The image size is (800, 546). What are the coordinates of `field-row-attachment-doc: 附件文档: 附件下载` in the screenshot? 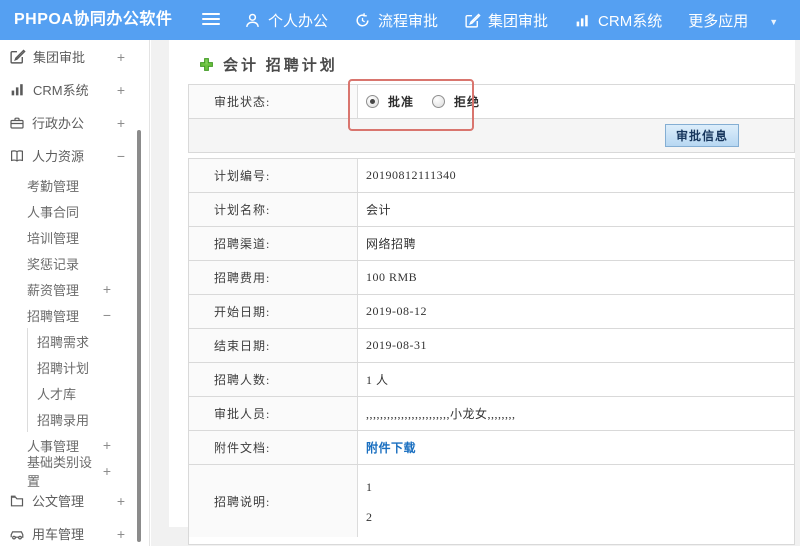 It's located at (491, 447).